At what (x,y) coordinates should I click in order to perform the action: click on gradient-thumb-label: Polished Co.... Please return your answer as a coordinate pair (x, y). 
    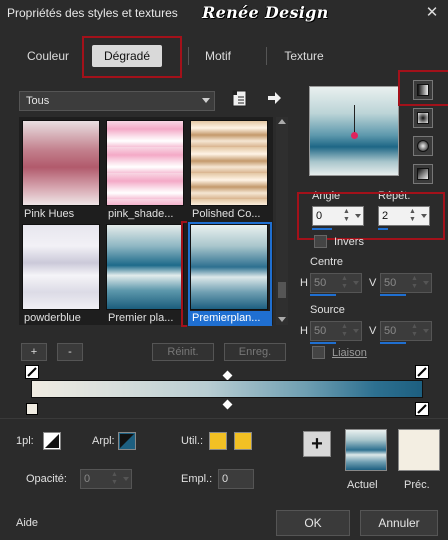
    Looking at the image, I should click on (226, 214).